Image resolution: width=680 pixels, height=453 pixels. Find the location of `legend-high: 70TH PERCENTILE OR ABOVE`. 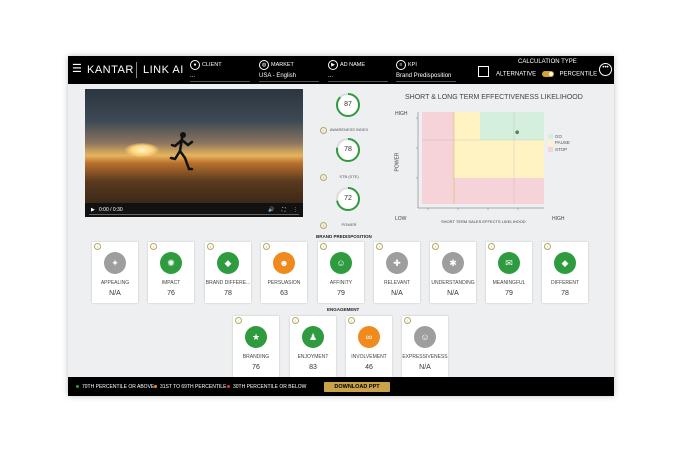

legend-high: 70TH PERCENTILE OR ABOVE is located at coordinates (115, 387).